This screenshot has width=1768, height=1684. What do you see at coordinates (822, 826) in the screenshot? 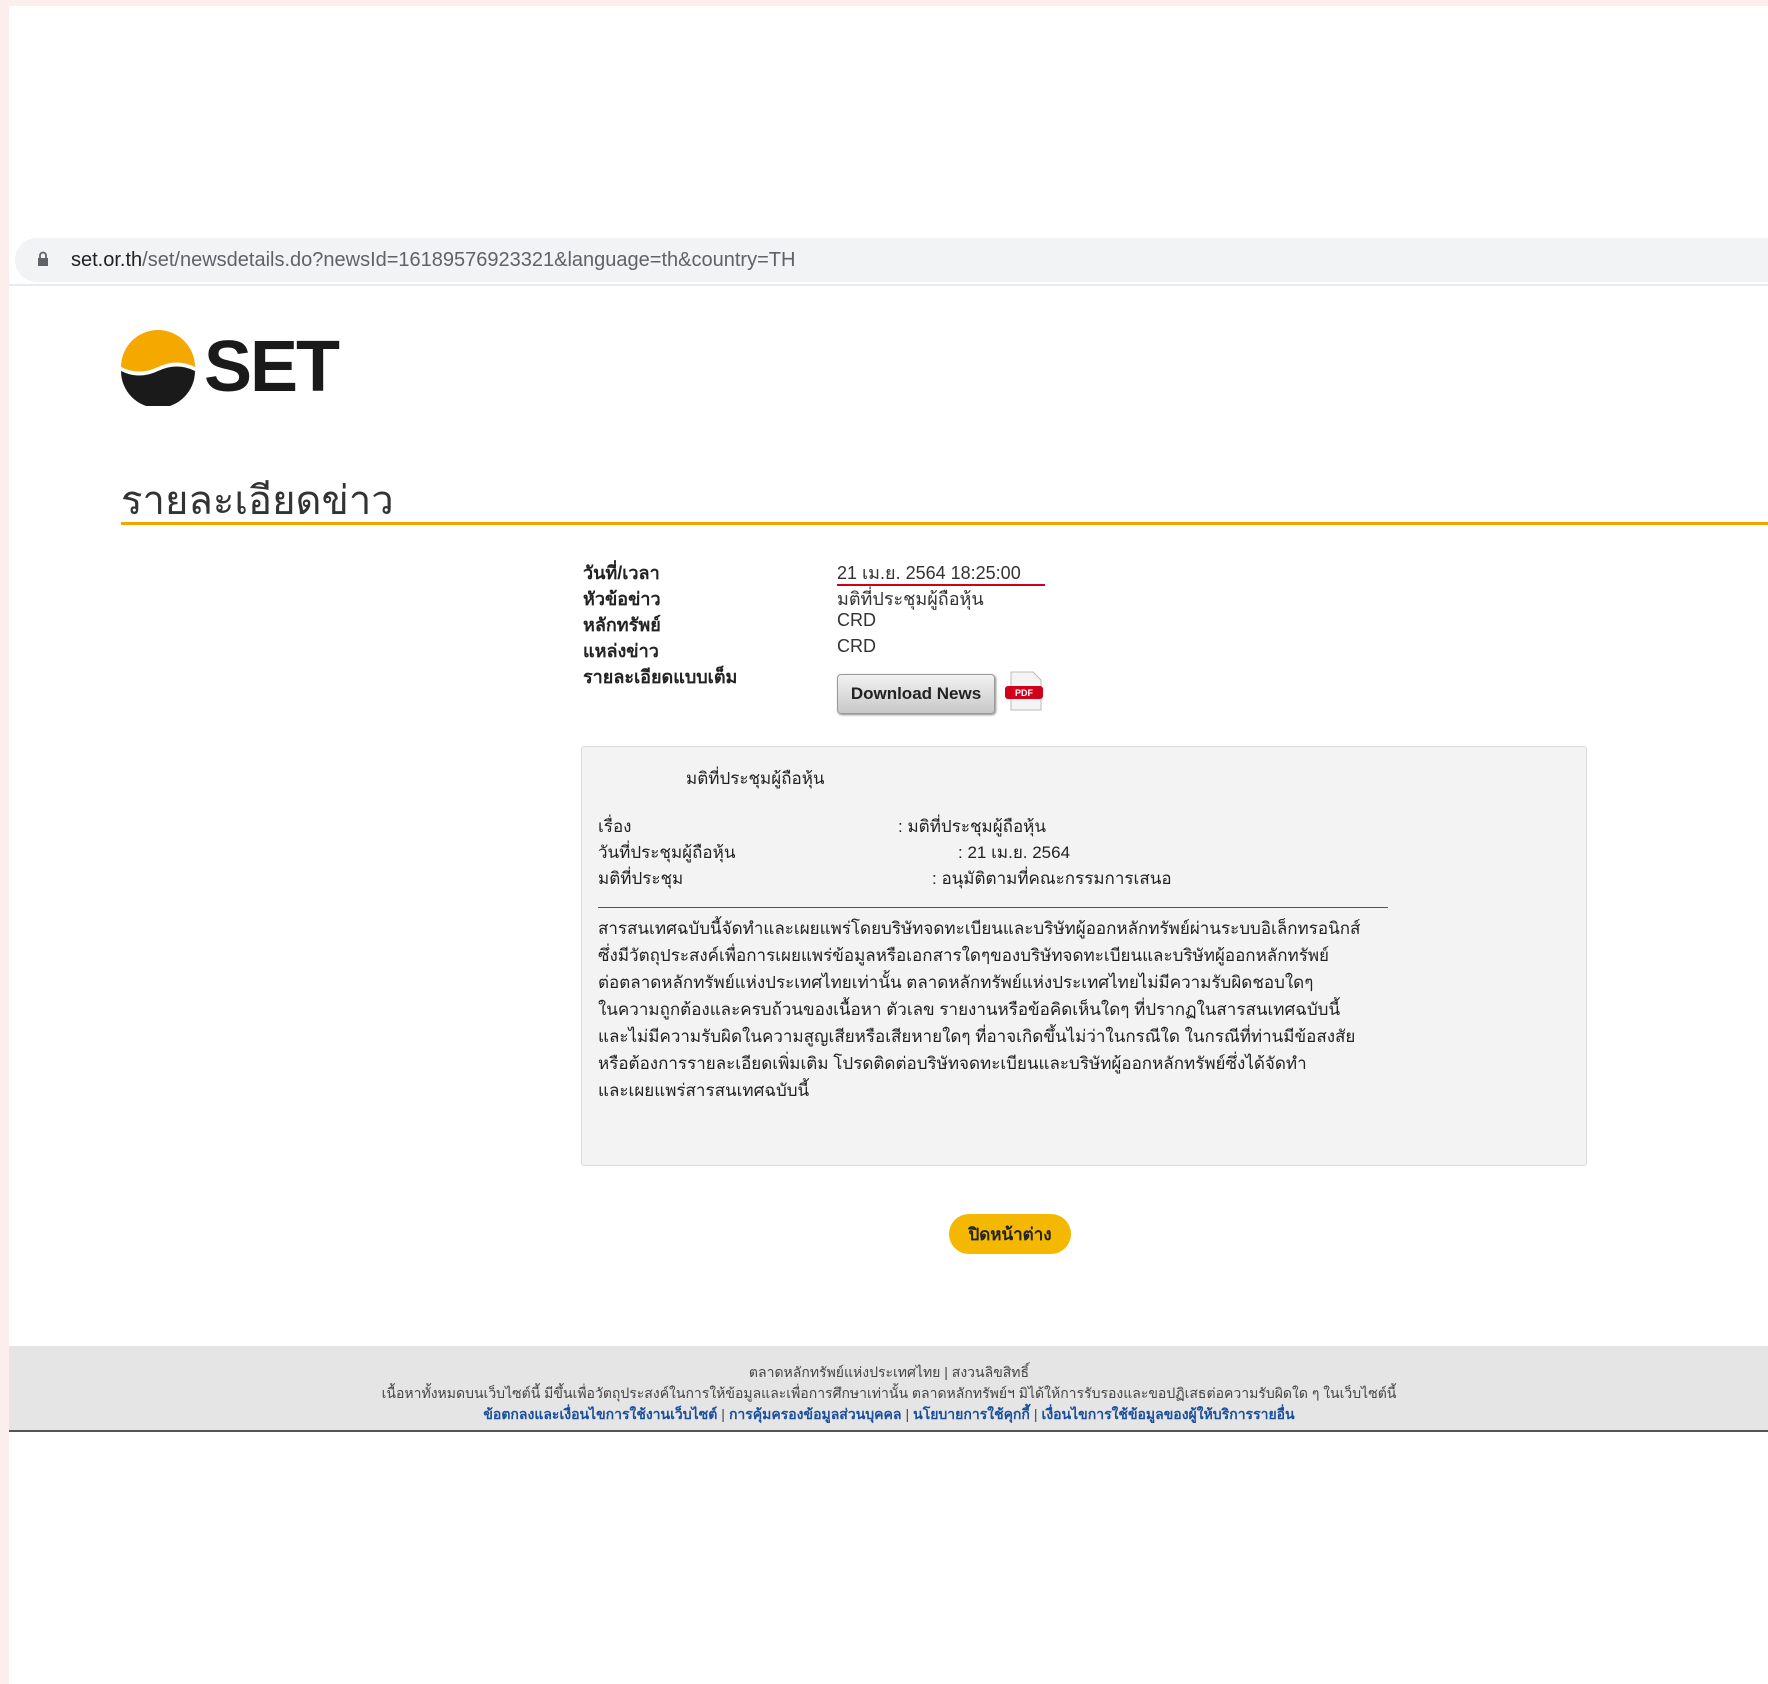
I see `content-field-subject: เรื่อง : มติที่ประชุมผู้ถือหุ้น` at bounding box center [822, 826].